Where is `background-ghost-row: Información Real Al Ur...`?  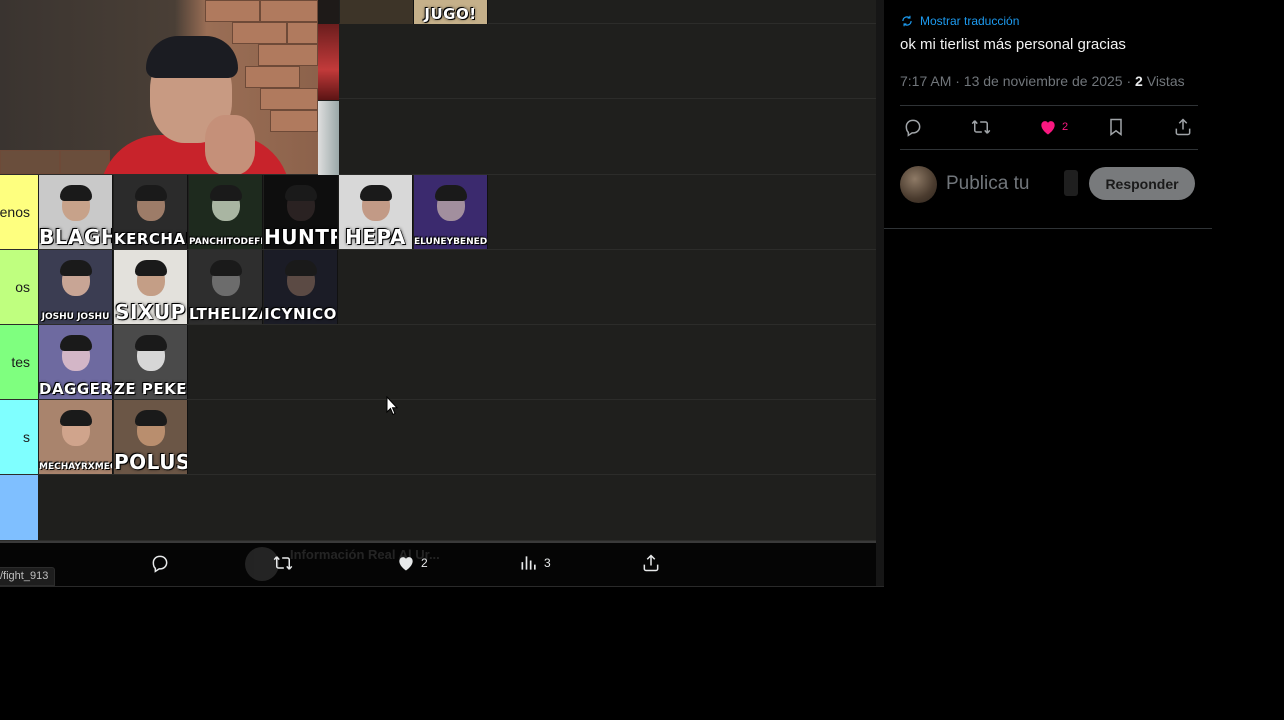
background-ghost-row: Información Real Al Ur... is located at coordinates (438, 565).